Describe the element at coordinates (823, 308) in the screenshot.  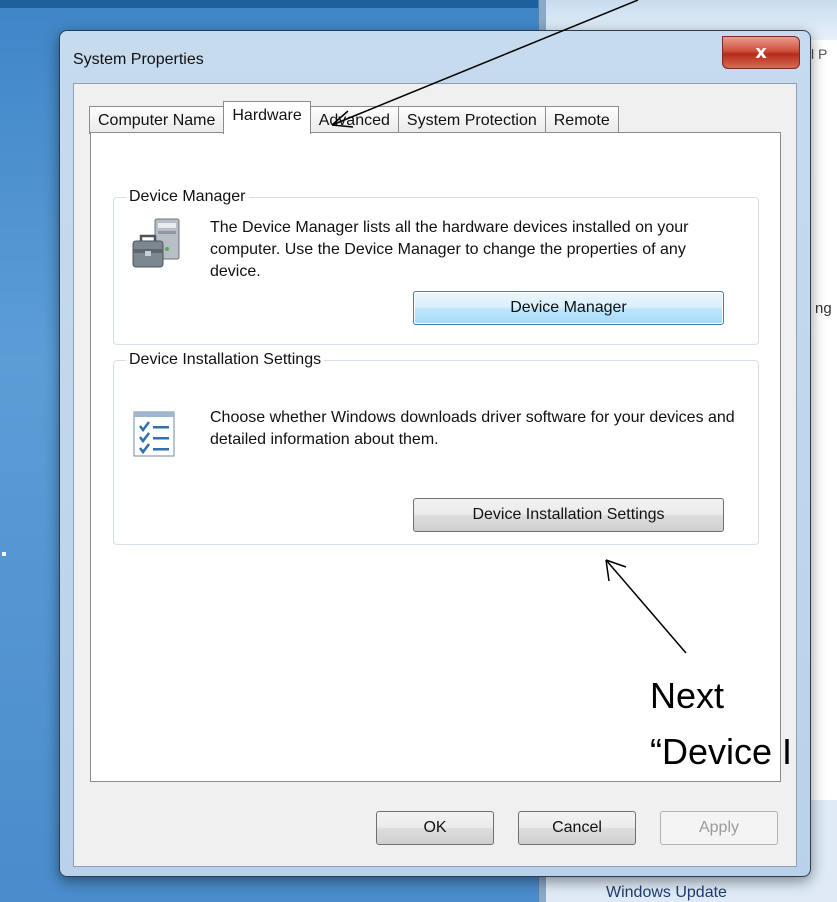
I see `background-peek-text-2: ng` at that location.